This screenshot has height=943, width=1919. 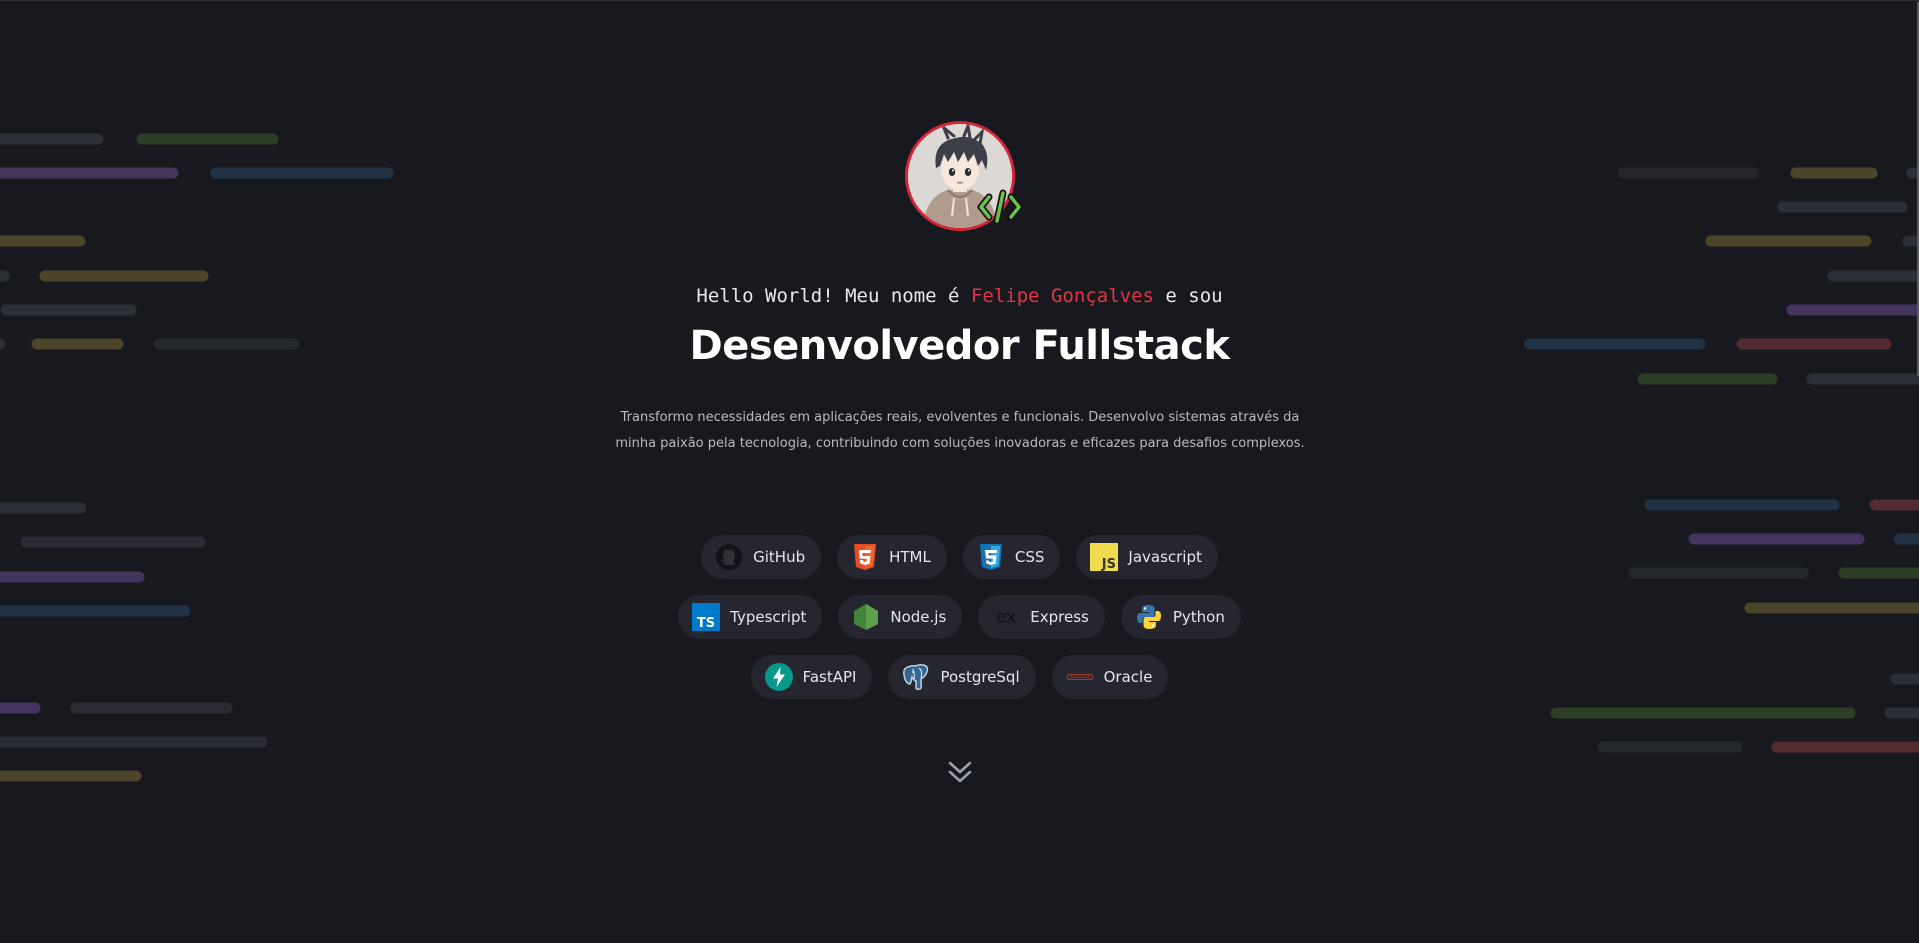 I want to click on code-brackets-icon, so click(x=1000, y=207).